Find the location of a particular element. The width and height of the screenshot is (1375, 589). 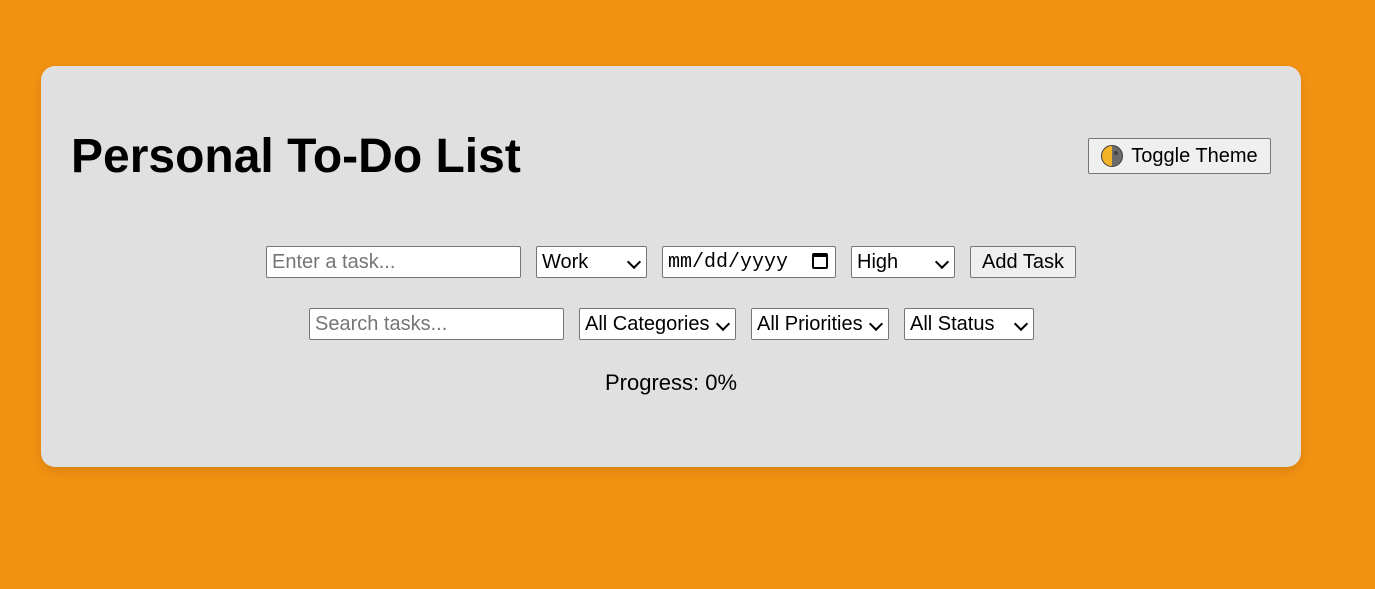

add-task-button: Add Task is located at coordinates (1023, 262).